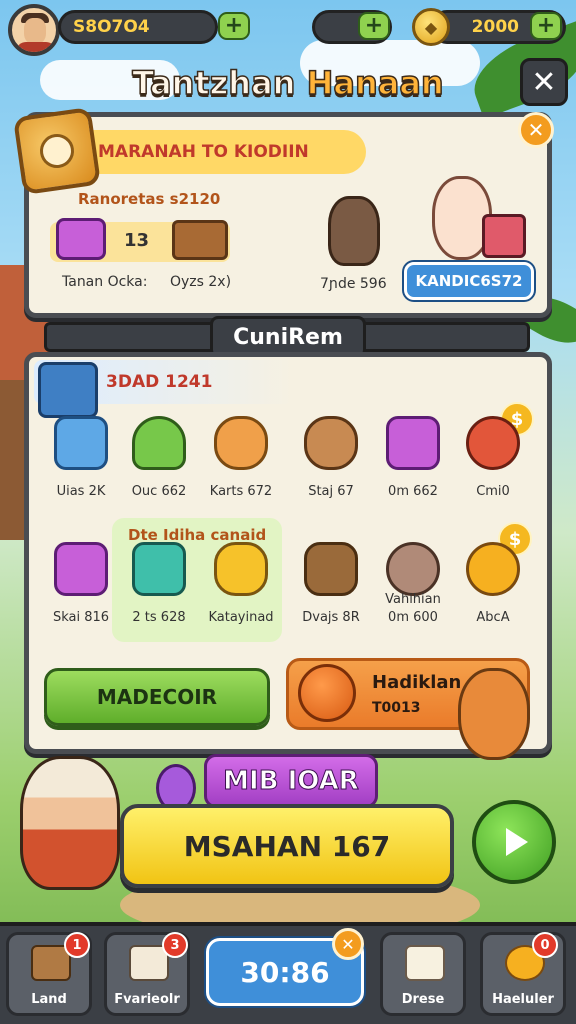 The image size is (576, 1024). I want to click on shop-item: Skai 816, so click(81, 589).